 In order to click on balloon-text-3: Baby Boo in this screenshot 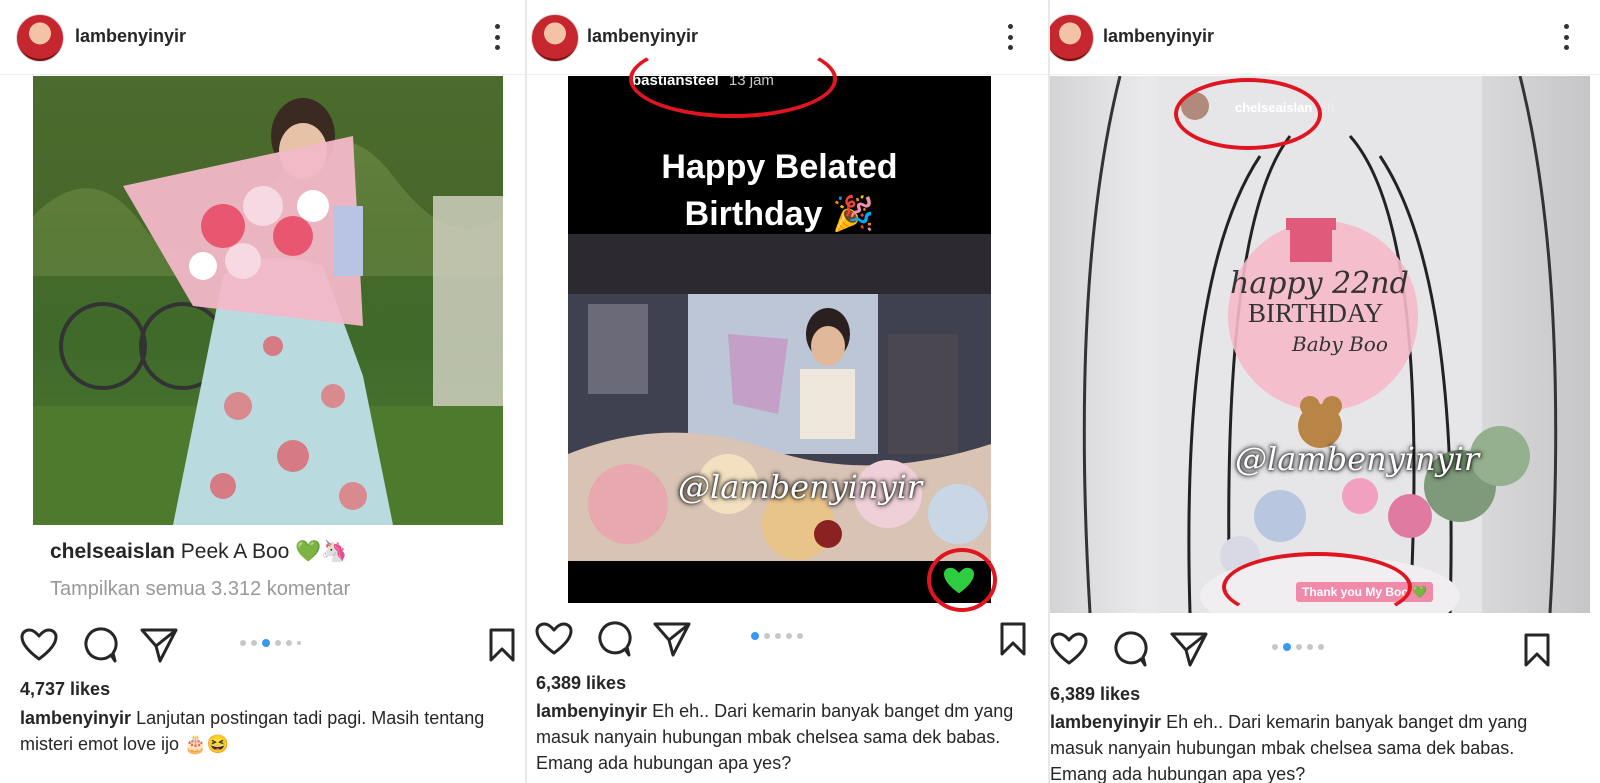, I will do `click(1340, 344)`.